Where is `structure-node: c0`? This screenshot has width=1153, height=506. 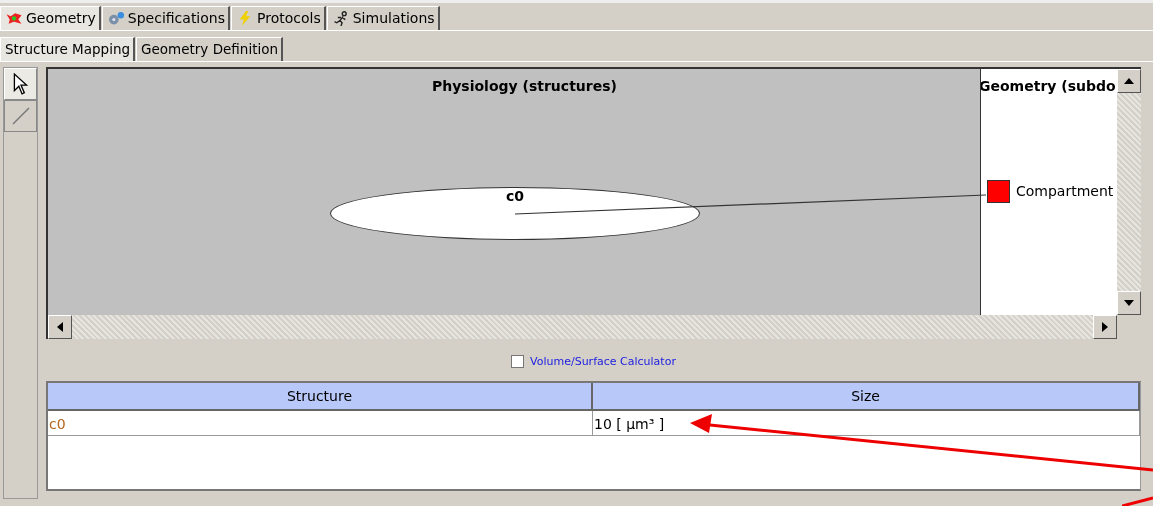
structure-node: c0 is located at coordinates (515, 213).